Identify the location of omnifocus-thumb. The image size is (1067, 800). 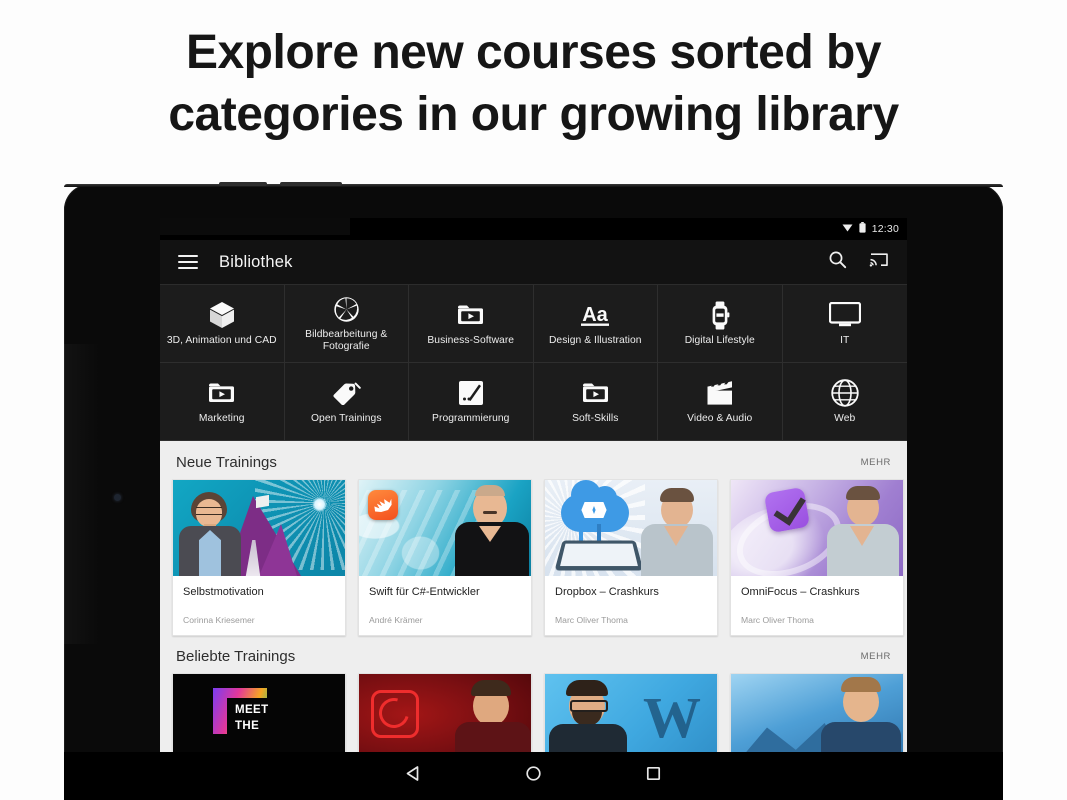
(817, 528).